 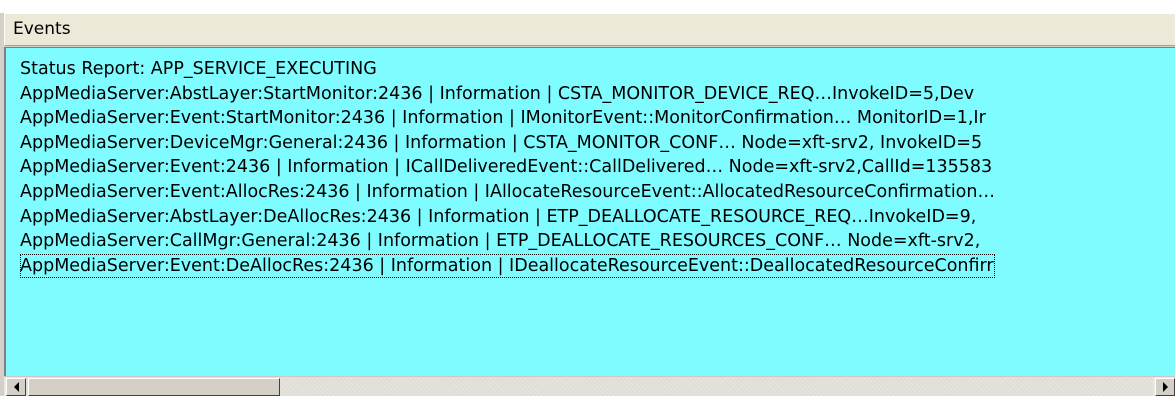 What do you see at coordinates (507, 69) in the screenshot?
I see `list-item: Status Report: APP_SERVICE_EXECUTING` at bounding box center [507, 69].